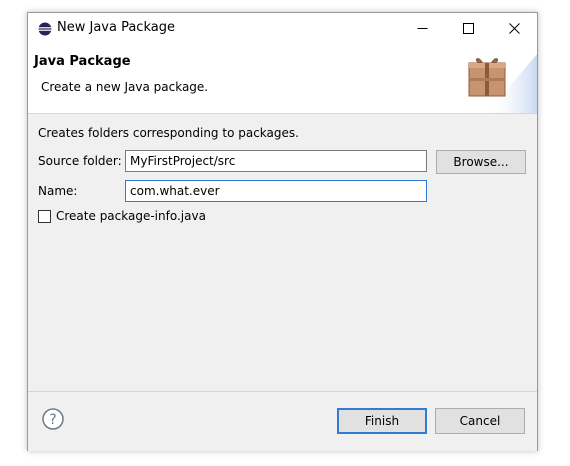 The image size is (570, 466). I want to click on minimize-button, so click(422, 28).